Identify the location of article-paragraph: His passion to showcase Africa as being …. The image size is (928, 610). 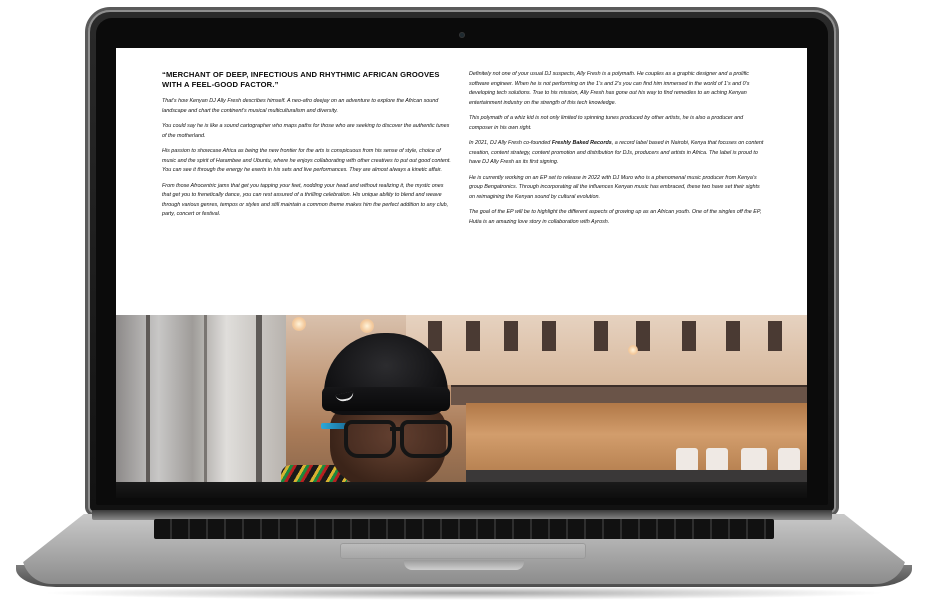
(306, 160).